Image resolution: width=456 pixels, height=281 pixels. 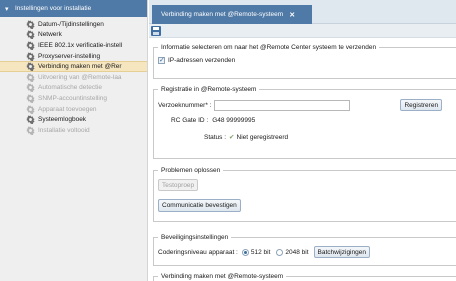 I want to click on nav-item: Apparaat toevoegen, so click(x=73, y=109).